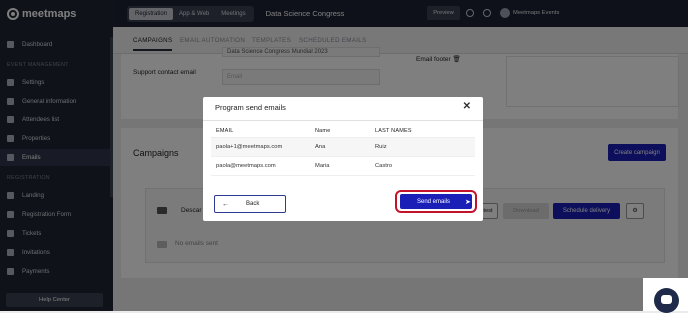 The width and height of the screenshot is (688, 313). Describe the element at coordinates (249, 147) in the screenshot. I see `cell-email: paola+1@meetmaps.com` at that location.